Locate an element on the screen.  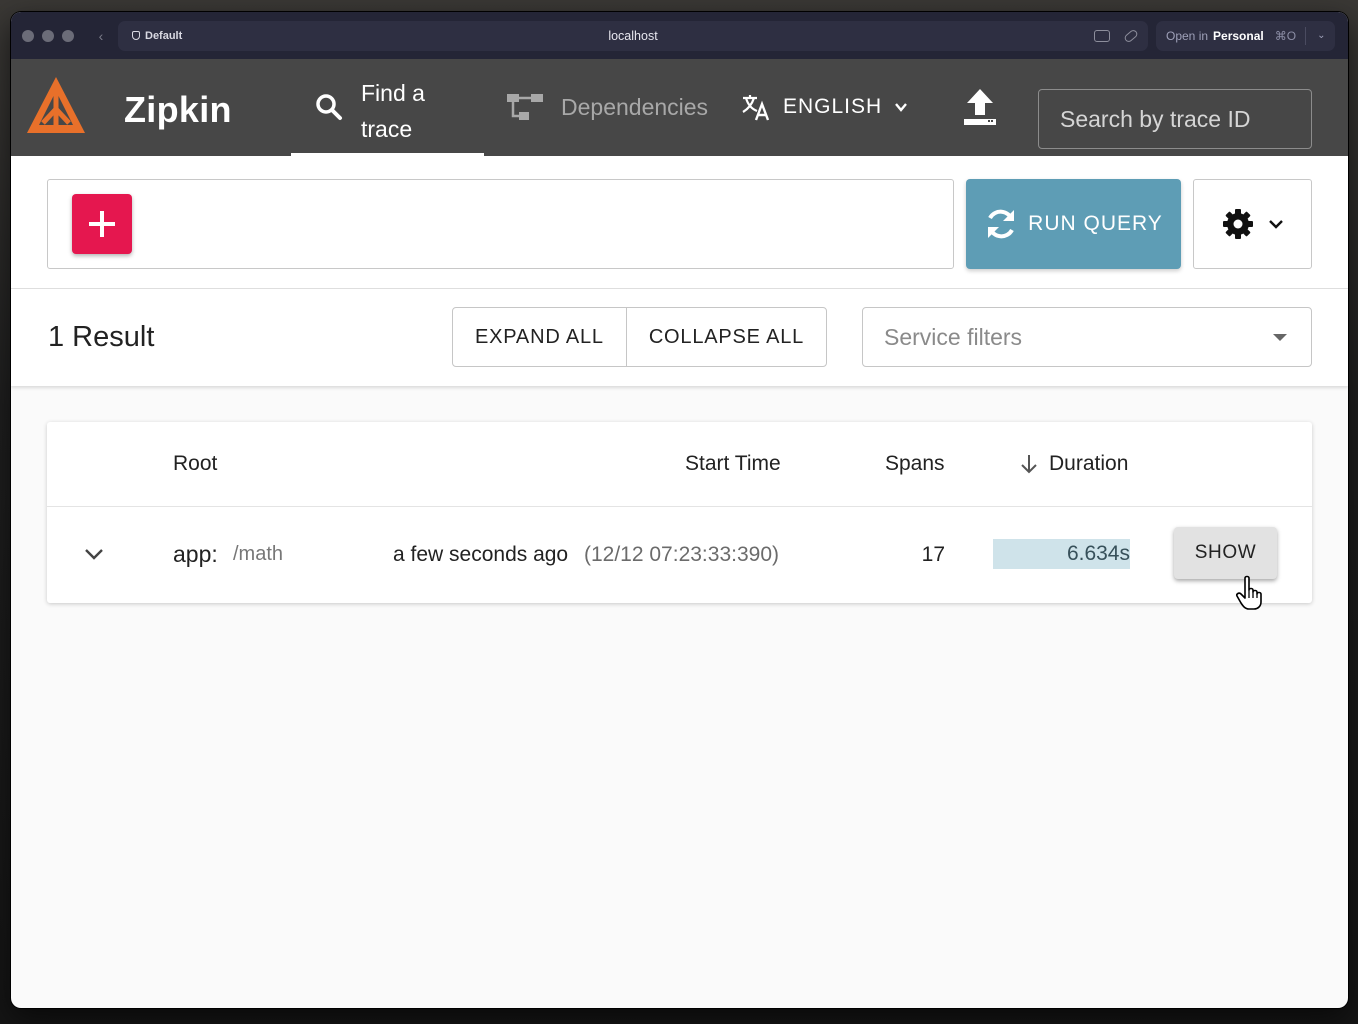
start-time-absolute: (12/12 07:23:33:390) is located at coordinates (681, 554).